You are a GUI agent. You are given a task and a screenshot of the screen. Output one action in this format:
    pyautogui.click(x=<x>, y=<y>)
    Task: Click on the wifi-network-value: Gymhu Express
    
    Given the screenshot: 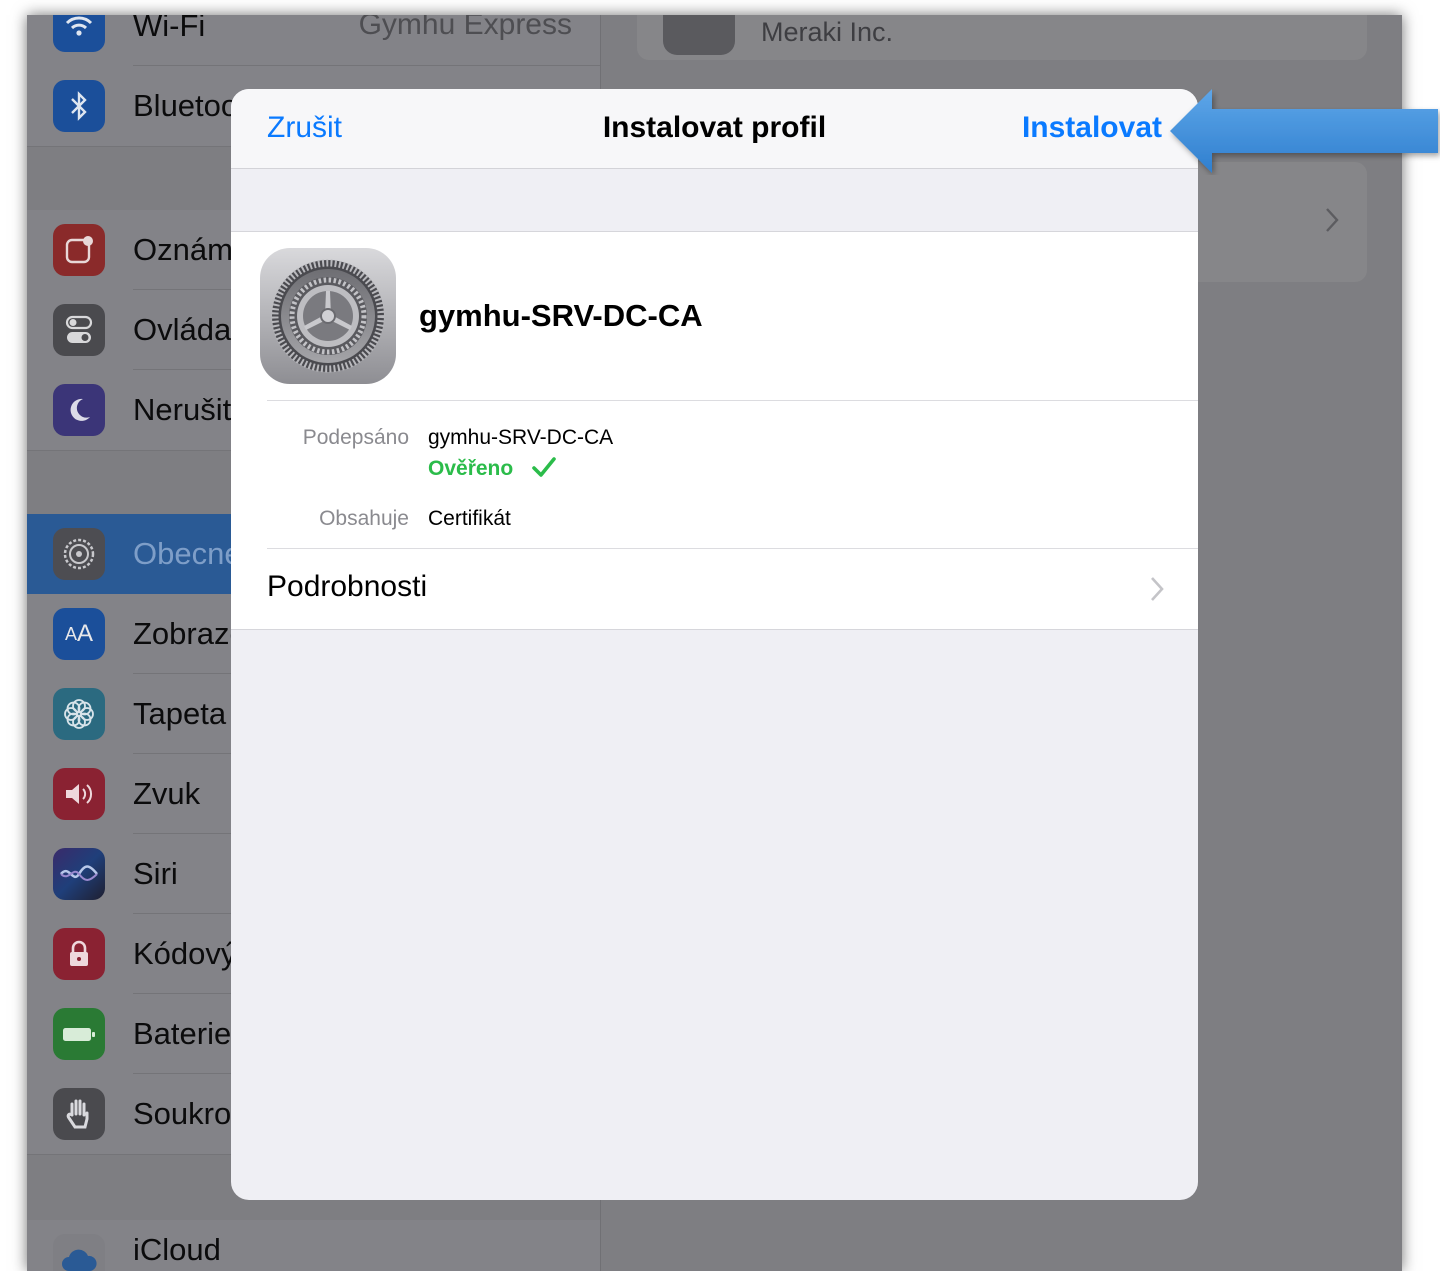 What is the action you would take?
    pyautogui.click(x=465, y=28)
    